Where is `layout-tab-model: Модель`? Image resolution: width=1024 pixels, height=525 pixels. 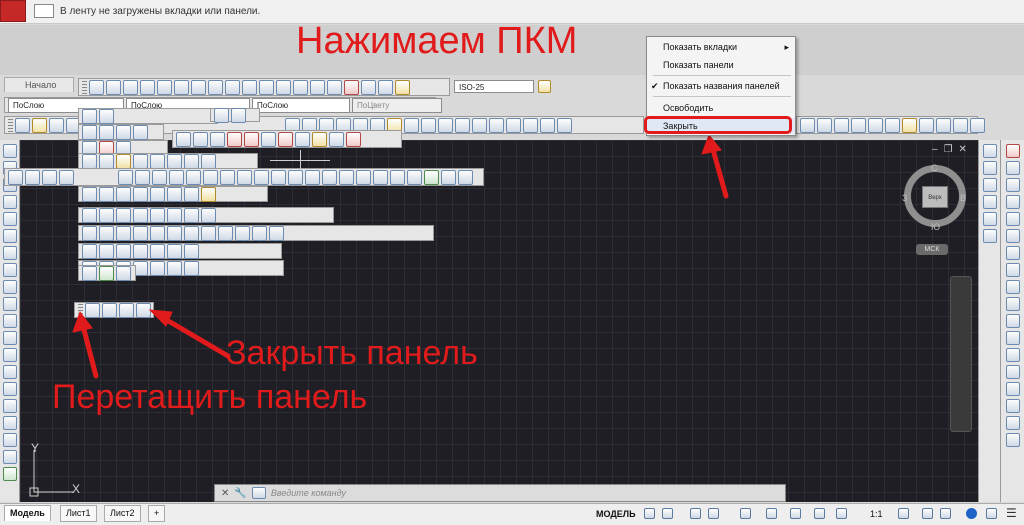
layout-tab-model: Модель is located at coordinates (27, 513).